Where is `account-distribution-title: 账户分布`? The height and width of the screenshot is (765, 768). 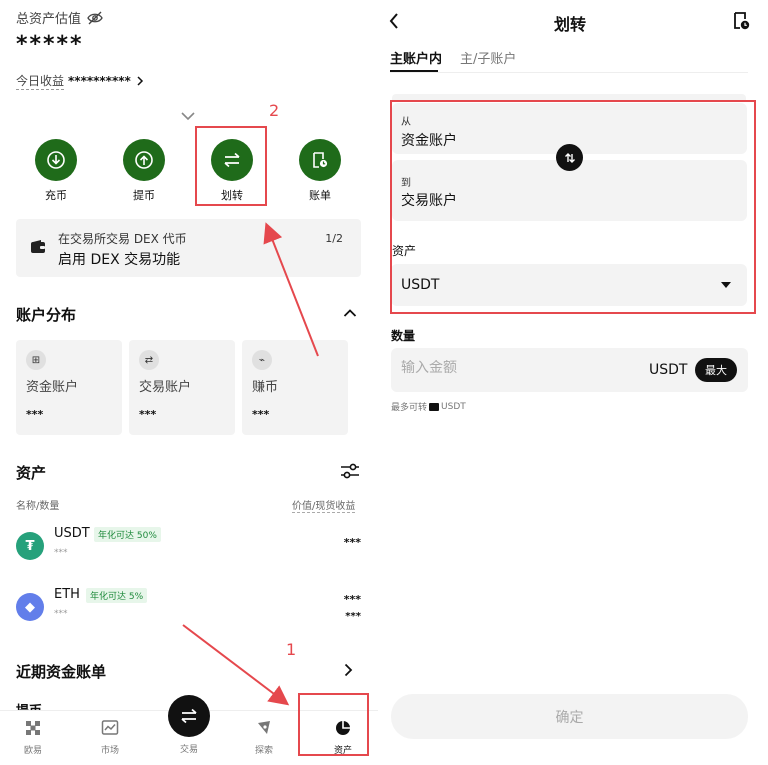
account-distribution-title: 账户分布 is located at coordinates (46, 315).